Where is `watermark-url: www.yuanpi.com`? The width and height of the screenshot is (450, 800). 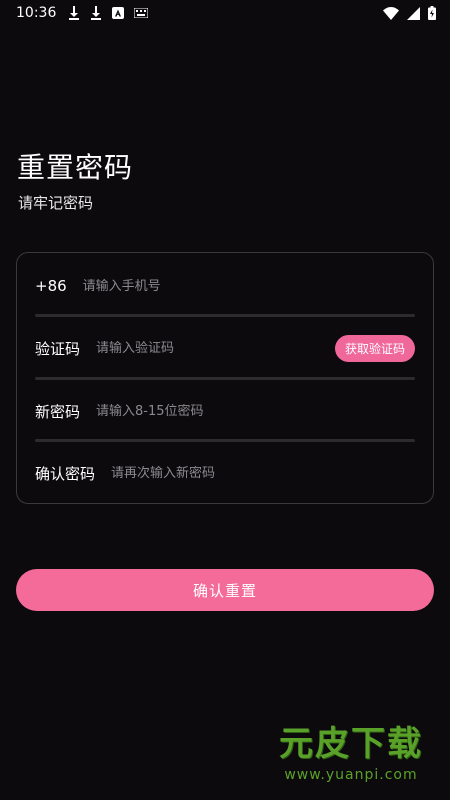 watermark-url: www.yuanpi.com is located at coordinates (351, 775).